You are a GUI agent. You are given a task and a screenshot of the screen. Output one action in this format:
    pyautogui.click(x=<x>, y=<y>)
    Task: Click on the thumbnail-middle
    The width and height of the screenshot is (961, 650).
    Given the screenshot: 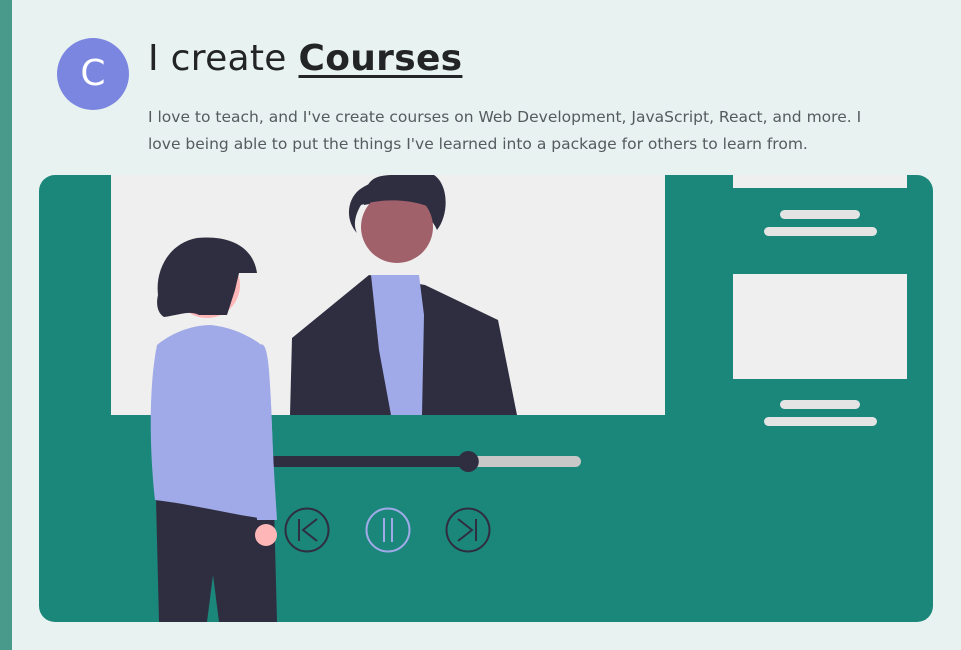 What is the action you would take?
    pyautogui.click(x=820, y=326)
    